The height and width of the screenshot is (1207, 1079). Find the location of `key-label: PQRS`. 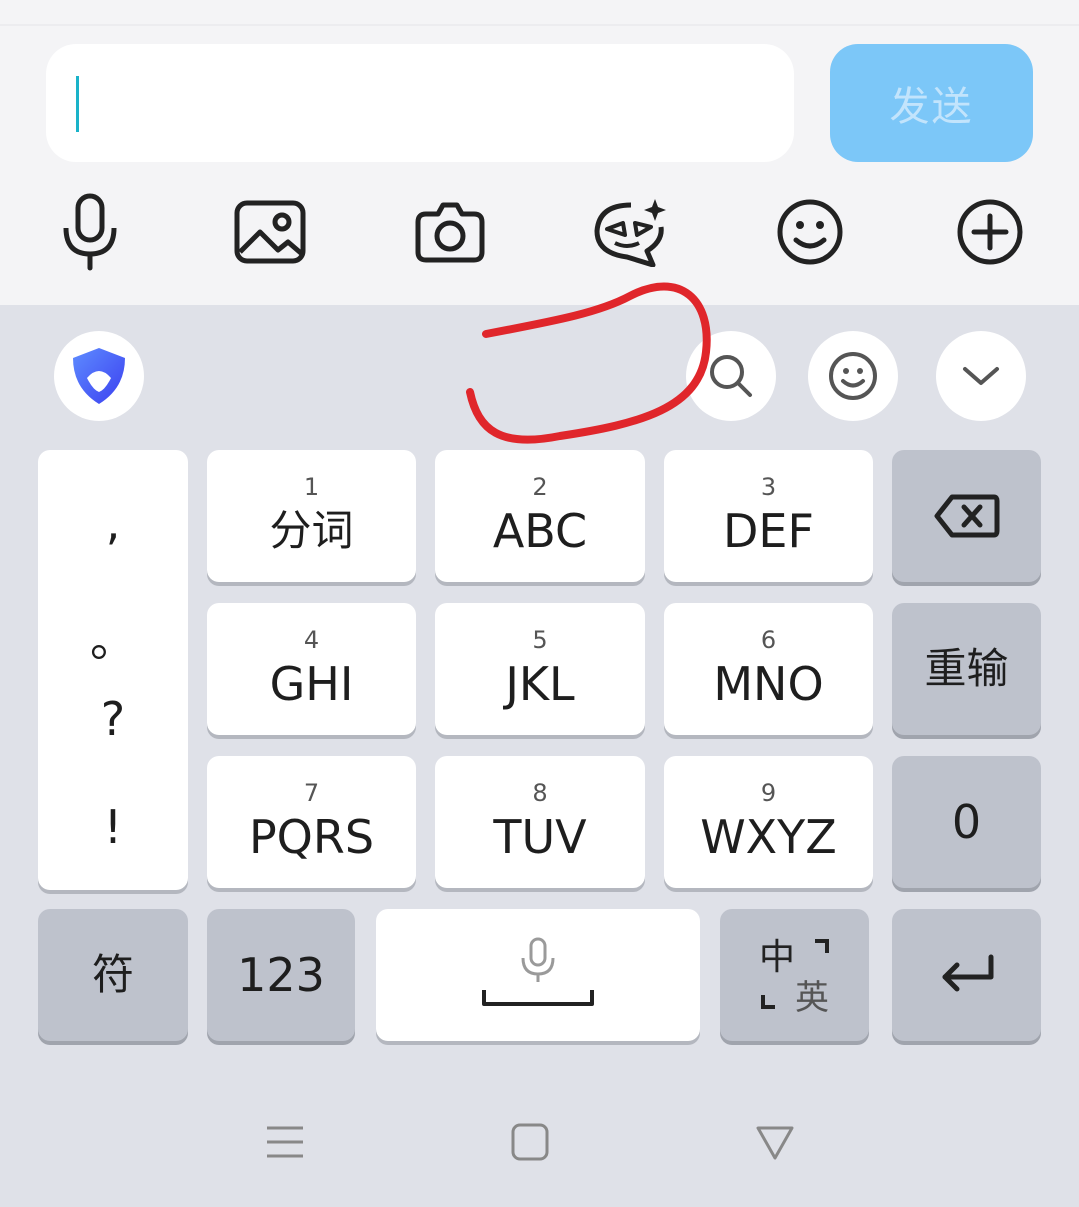

key-label: PQRS is located at coordinates (311, 837).